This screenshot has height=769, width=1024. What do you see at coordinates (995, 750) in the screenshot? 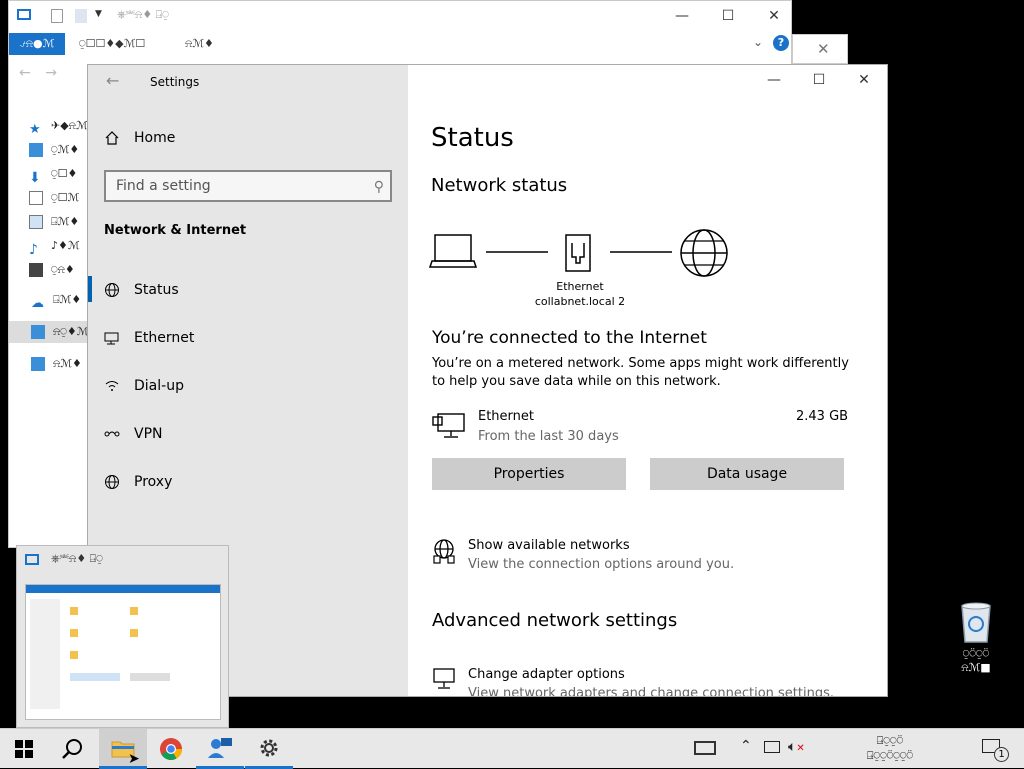
I see `notification-center-button: 1` at bounding box center [995, 750].